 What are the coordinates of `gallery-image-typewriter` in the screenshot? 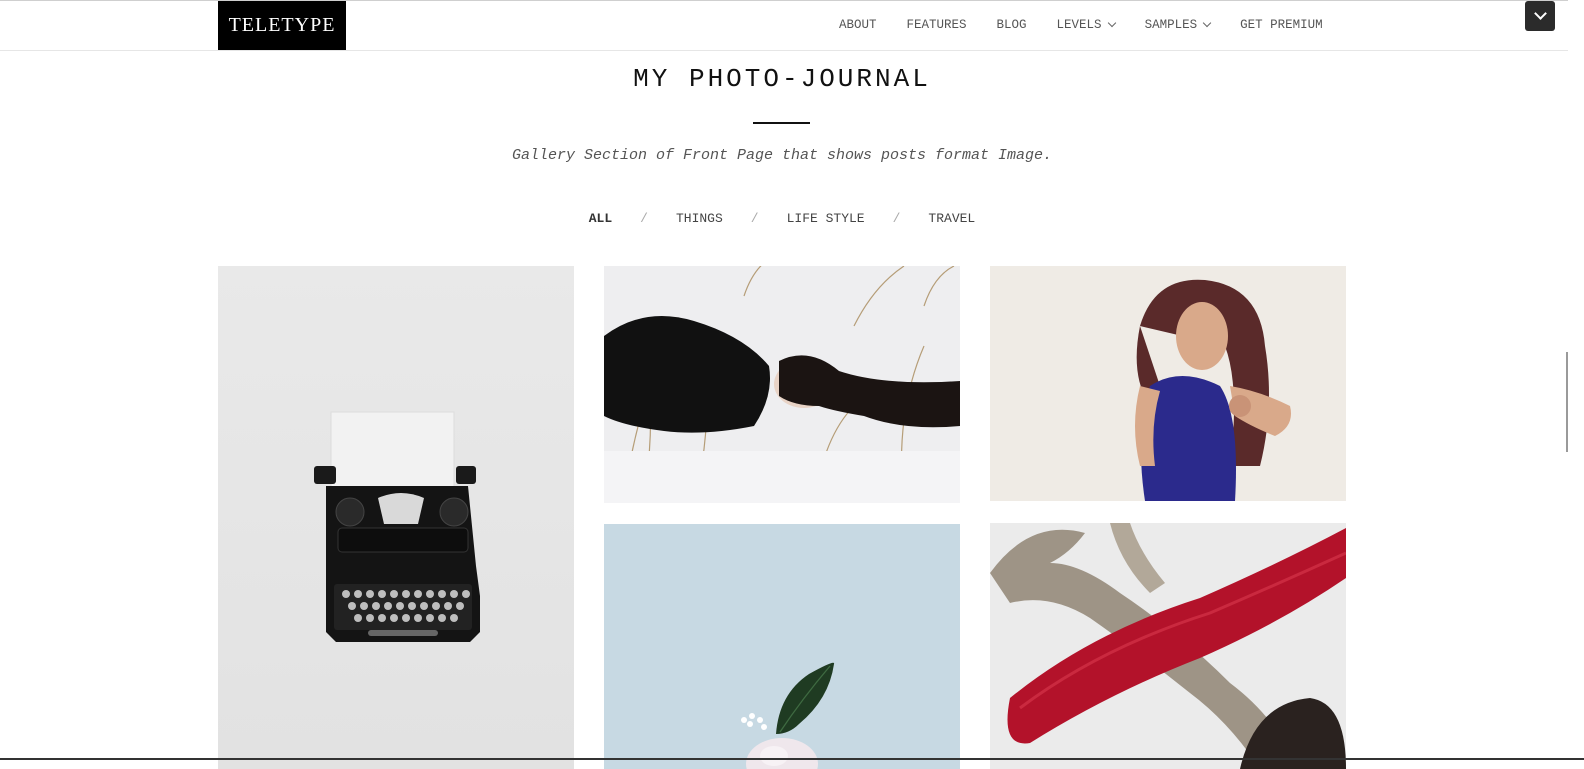 It's located at (396, 517).